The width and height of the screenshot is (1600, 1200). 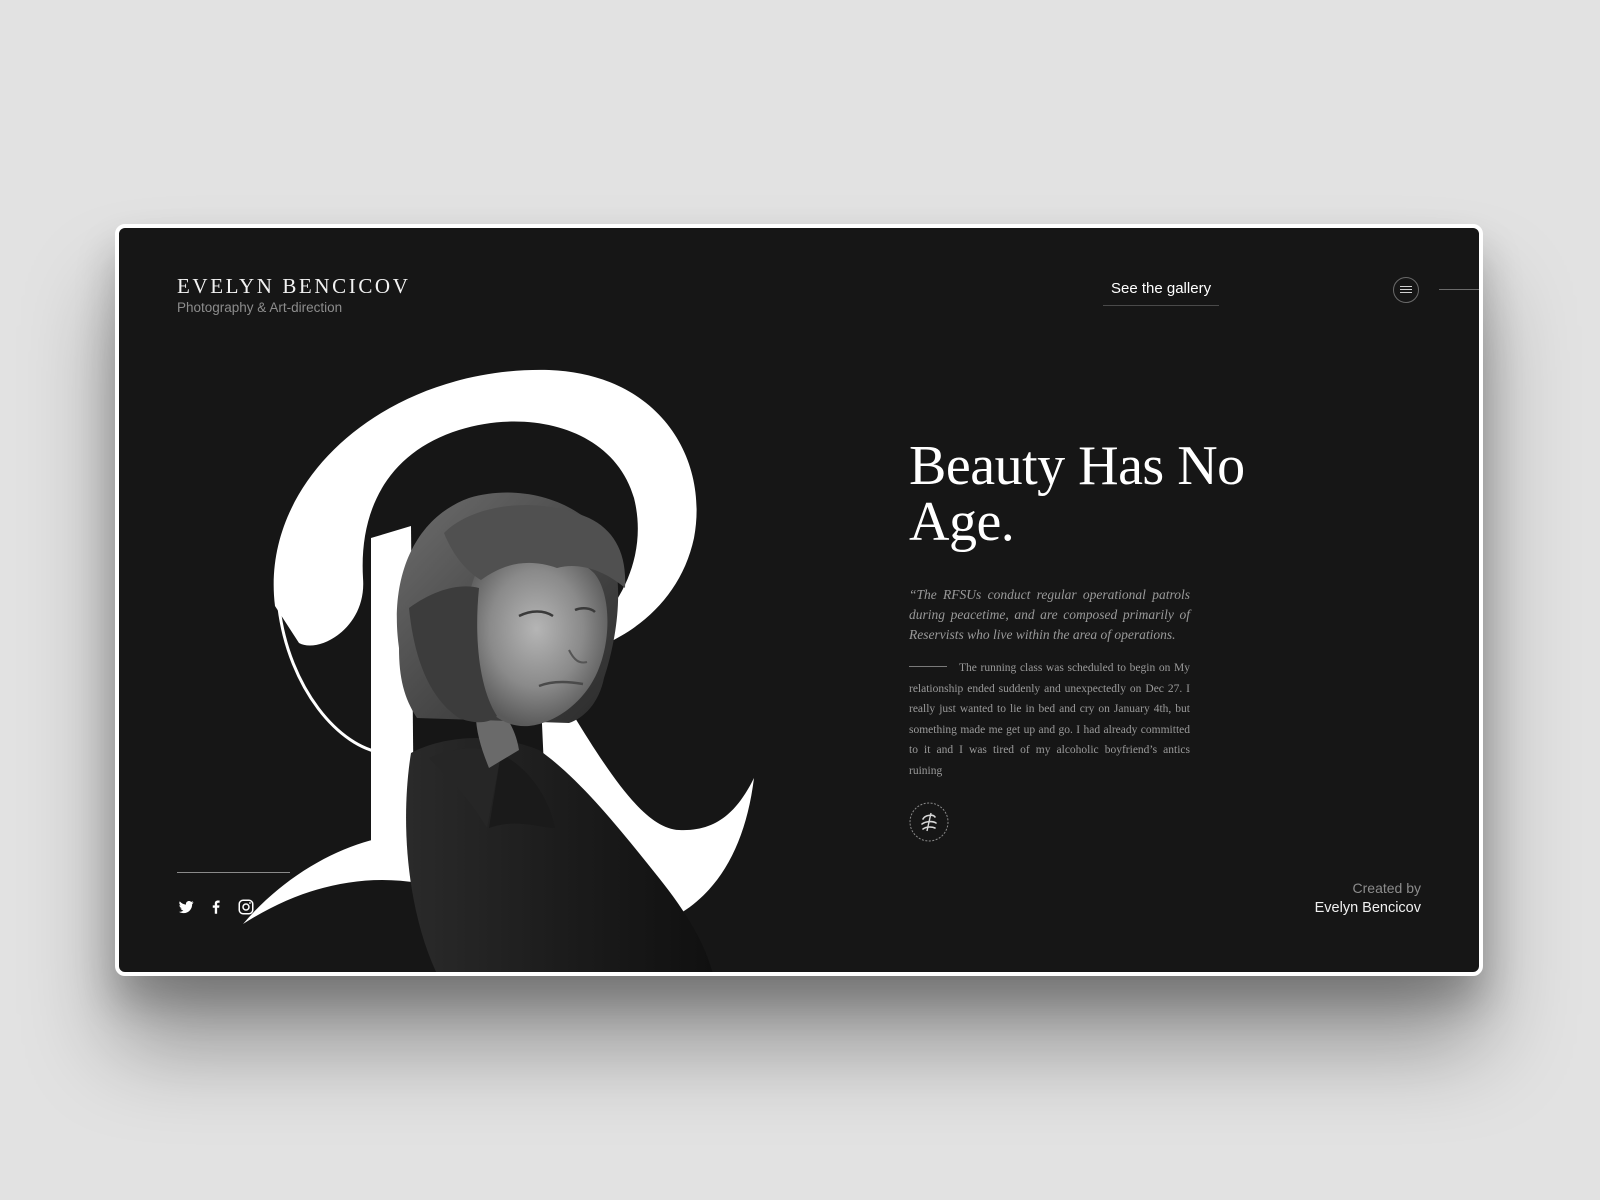 What do you see at coordinates (1368, 908) in the screenshot?
I see `credit-name: Evelyn Bencicov` at bounding box center [1368, 908].